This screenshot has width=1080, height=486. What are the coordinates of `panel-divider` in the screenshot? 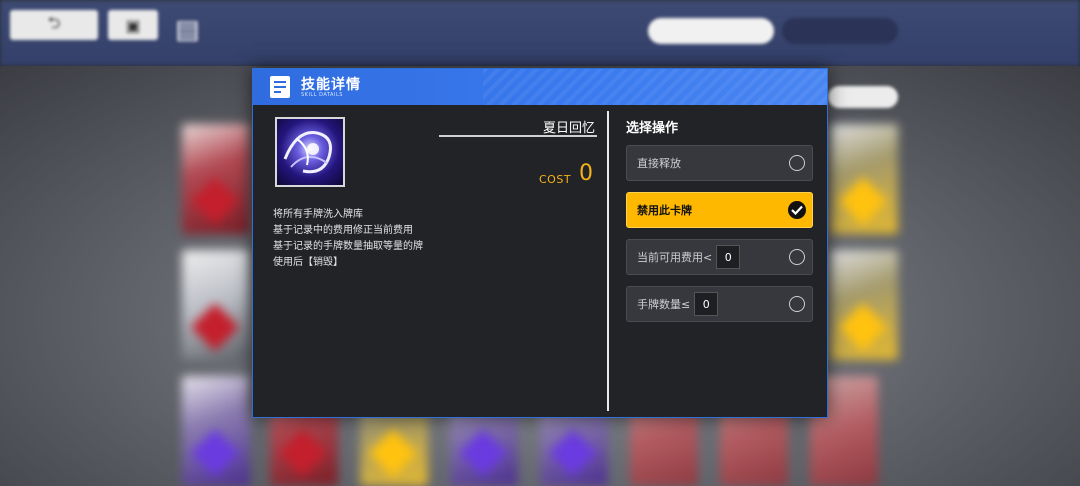 It's located at (608, 261).